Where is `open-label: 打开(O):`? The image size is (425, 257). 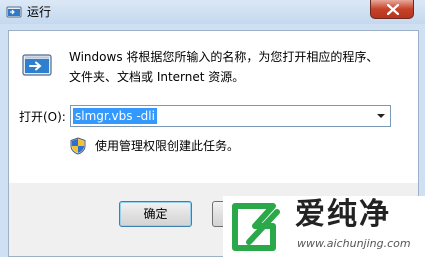 open-label: 打开(O): is located at coordinates (42, 117).